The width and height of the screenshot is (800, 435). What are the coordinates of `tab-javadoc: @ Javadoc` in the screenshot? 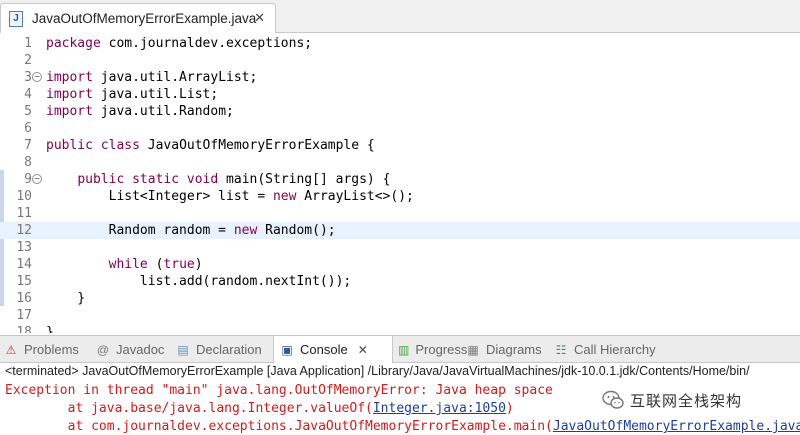 It's located at (135, 349).